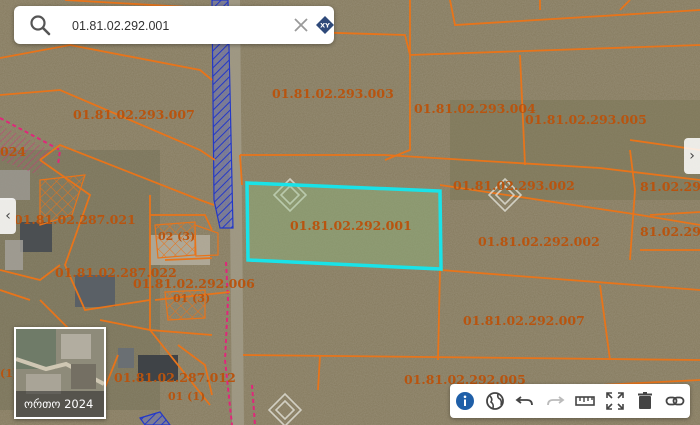  What do you see at coordinates (13, 151) in the screenshot?
I see `parcel-label: 024` at bounding box center [13, 151].